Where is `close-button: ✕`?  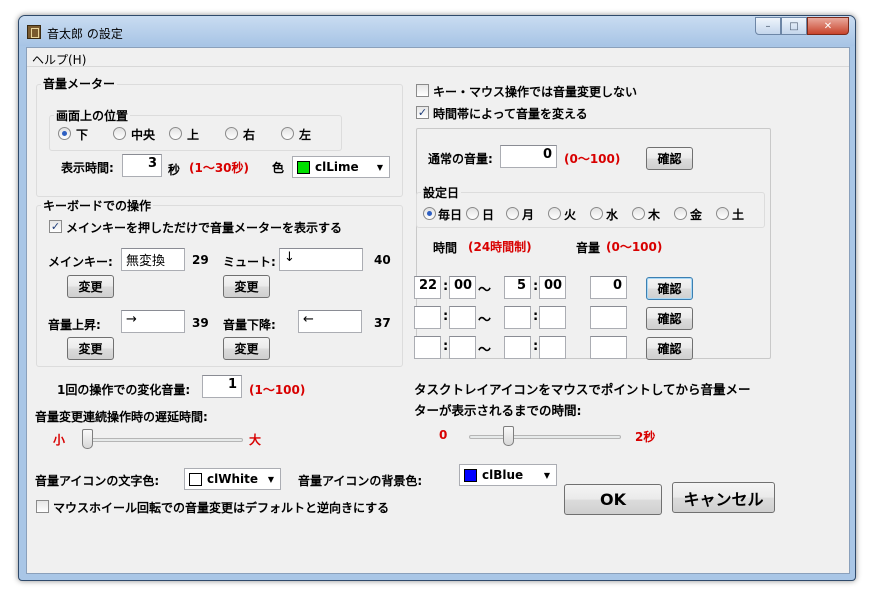
close-button: ✕ is located at coordinates (828, 26).